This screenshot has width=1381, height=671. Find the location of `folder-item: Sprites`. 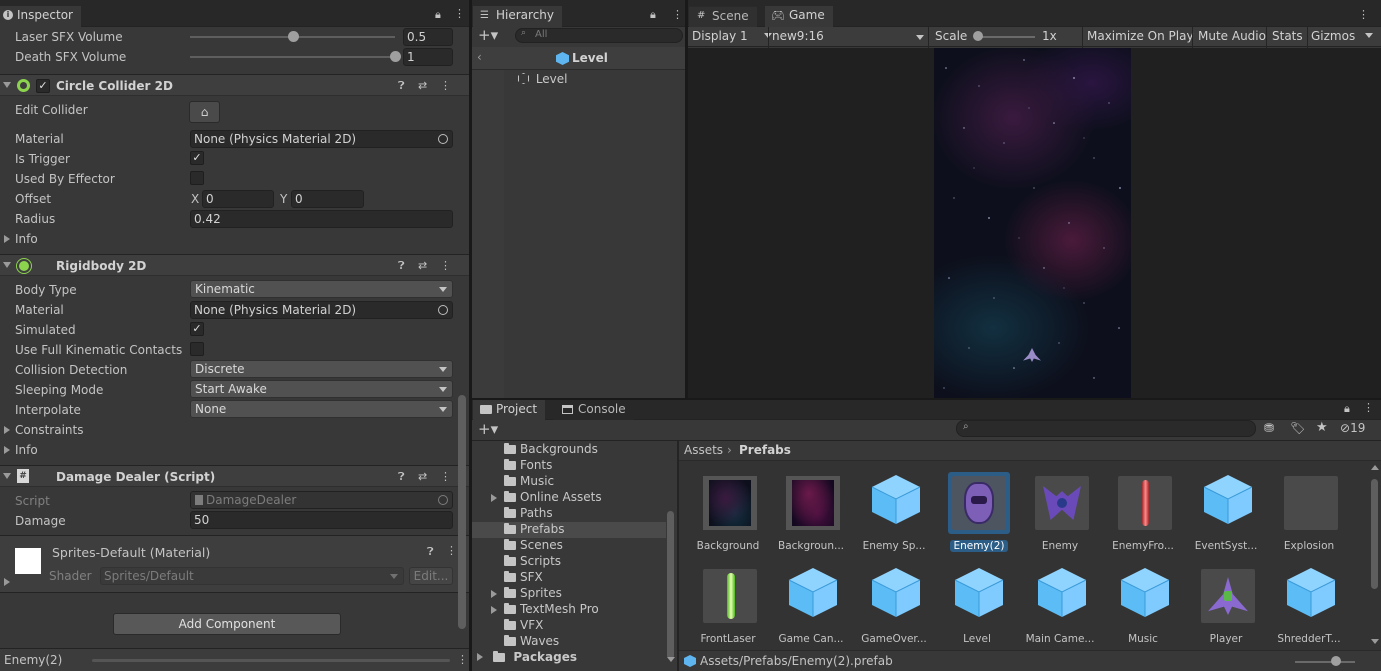

folder-item: Sprites is located at coordinates (569, 594).